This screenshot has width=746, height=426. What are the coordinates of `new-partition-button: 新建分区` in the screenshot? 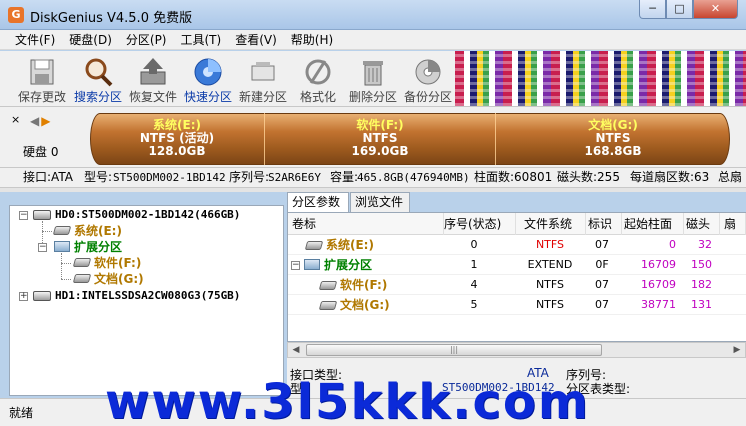 It's located at (263, 79).